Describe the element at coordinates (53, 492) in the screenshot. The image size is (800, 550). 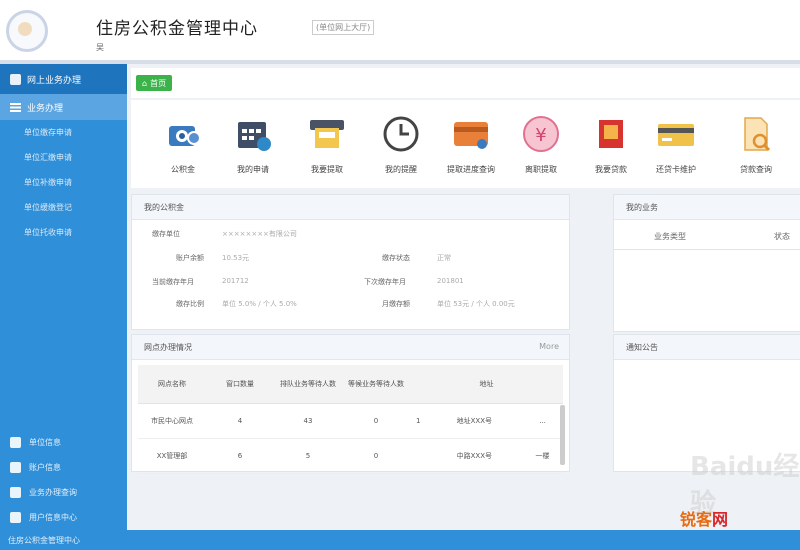
I see `sidebar-item-label: 业务办理查询` at that location.